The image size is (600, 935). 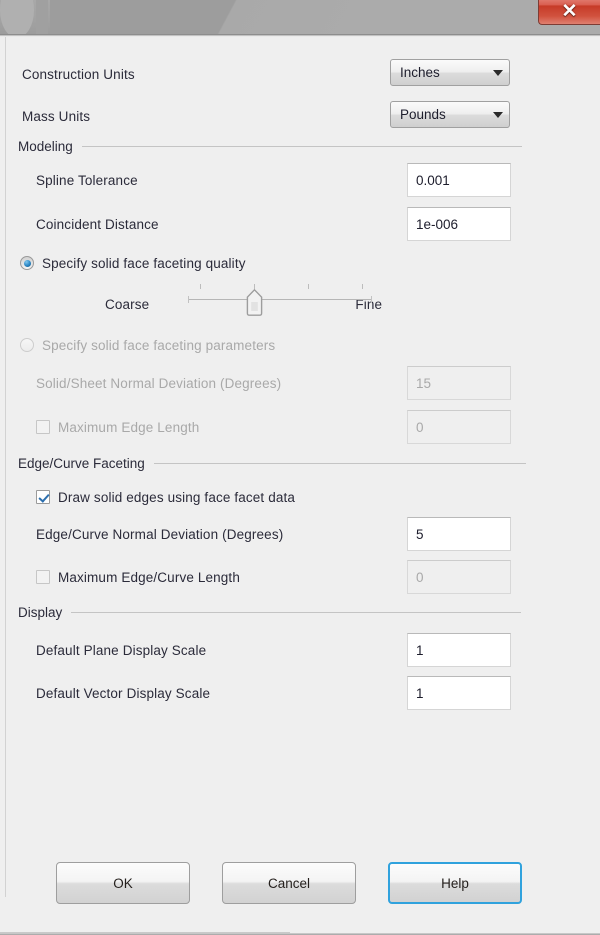 What do you see at coordinates (420, 427) in the screenshot?
I see `max-edge-length-value: 0` at bounding box center [420, 427].